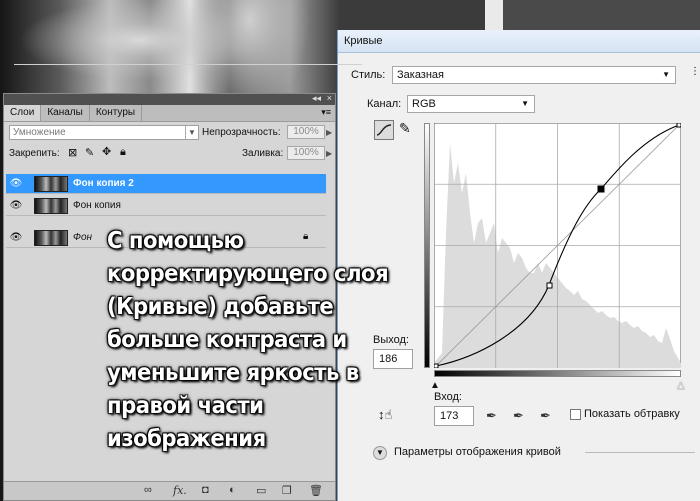 The height and width of the screenshot is (501, 700). I want to click on input-field: 173, so click(454, 416).